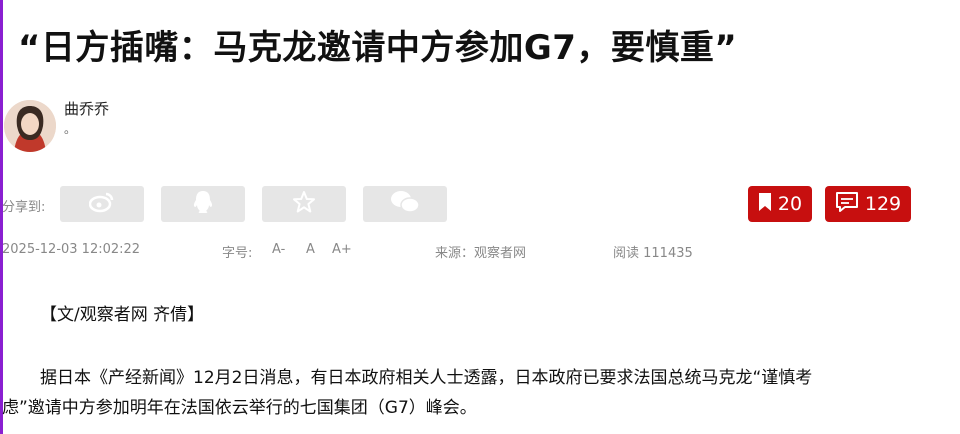  What do you see at coordinates (847, 204) in the screenshot?
I see `comment-icon` at bounding box center [847, 204].